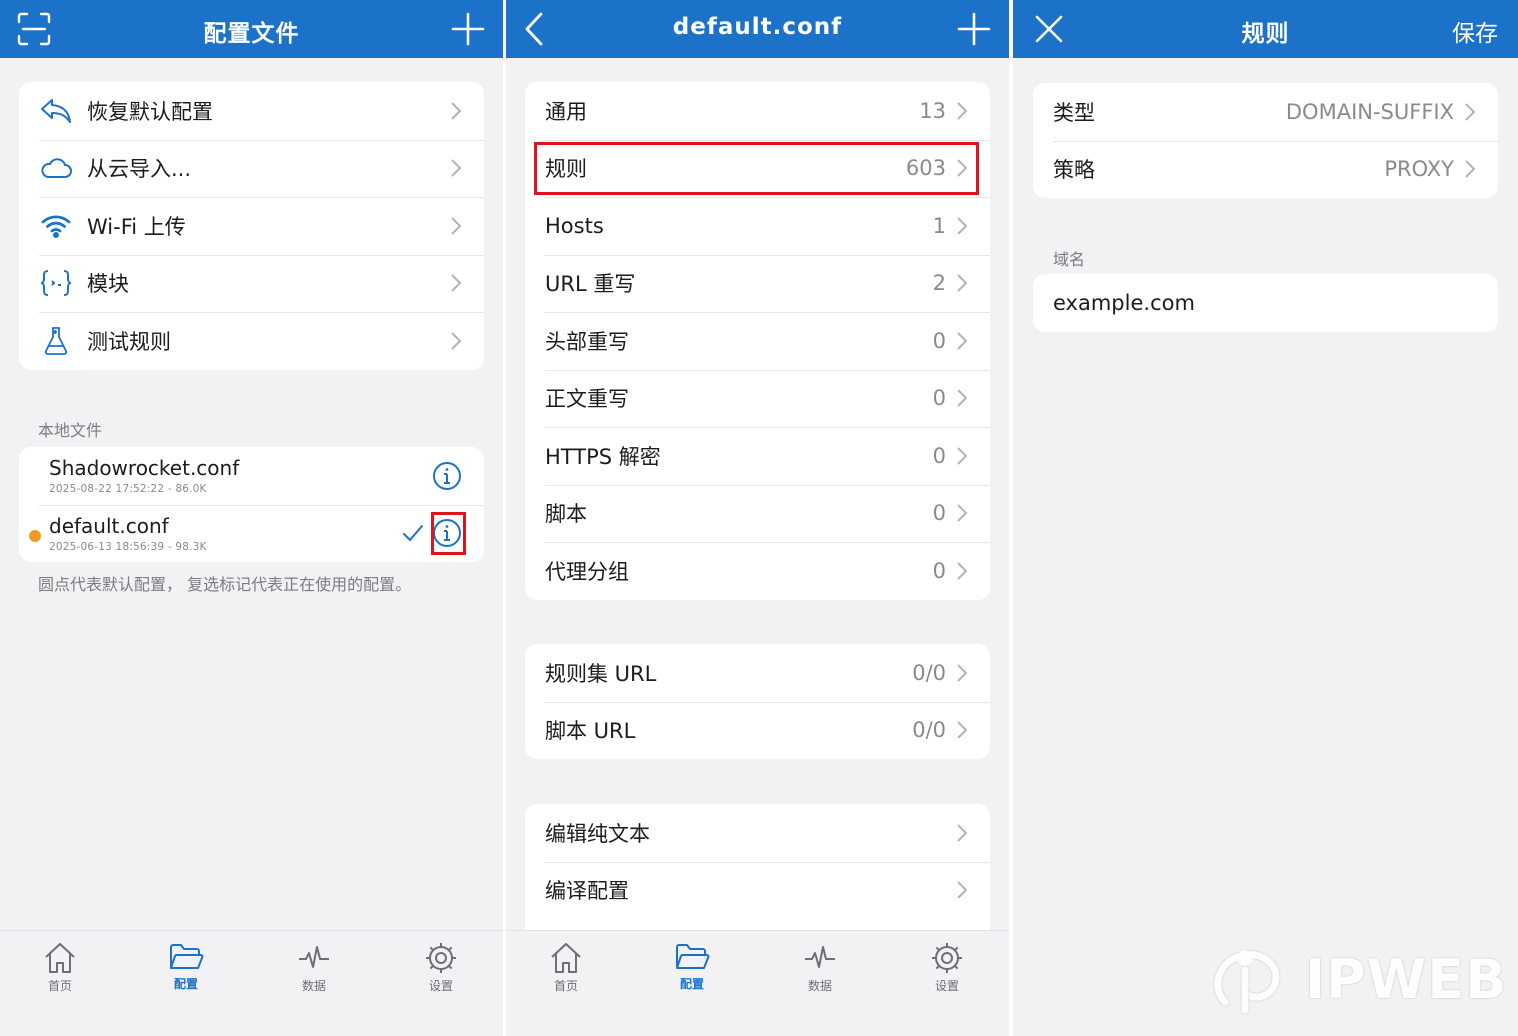 This screenshot has height=1036, width=1518. What do you see at coordinates (756, 168) in the screenshot?
I see `rules-highlight-box` at bounding box center [756, 168].